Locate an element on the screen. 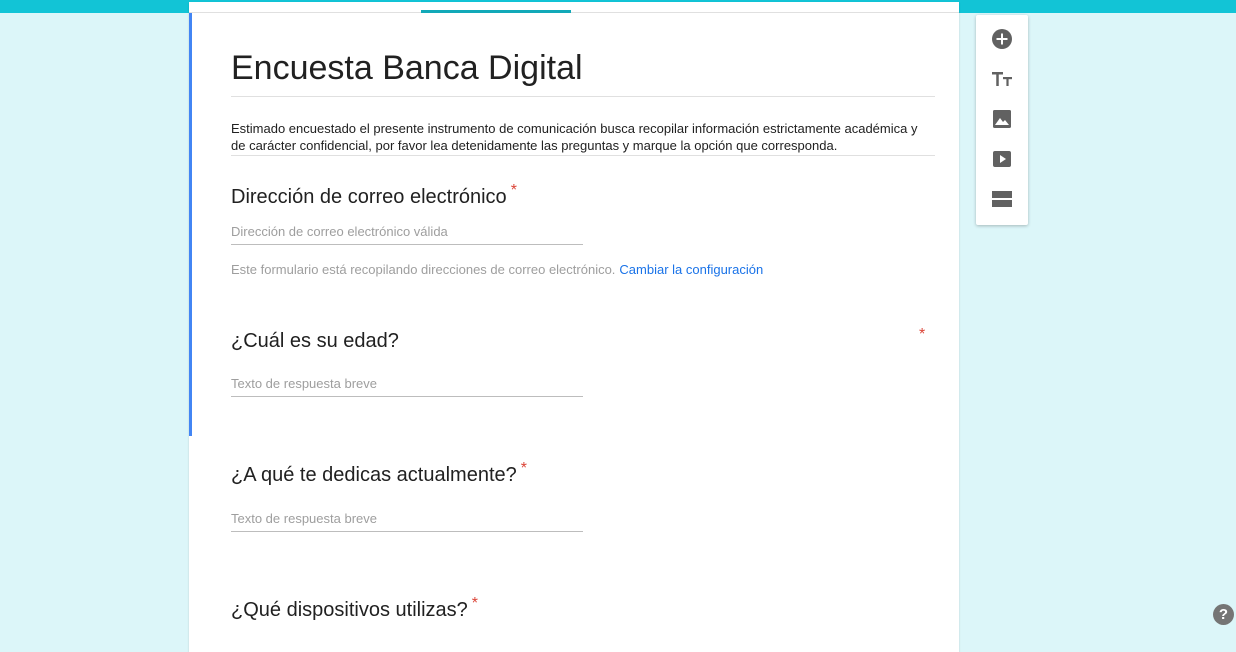  question-email-title: Dirección de correo electrónico * is located at coordinates (374, 196).